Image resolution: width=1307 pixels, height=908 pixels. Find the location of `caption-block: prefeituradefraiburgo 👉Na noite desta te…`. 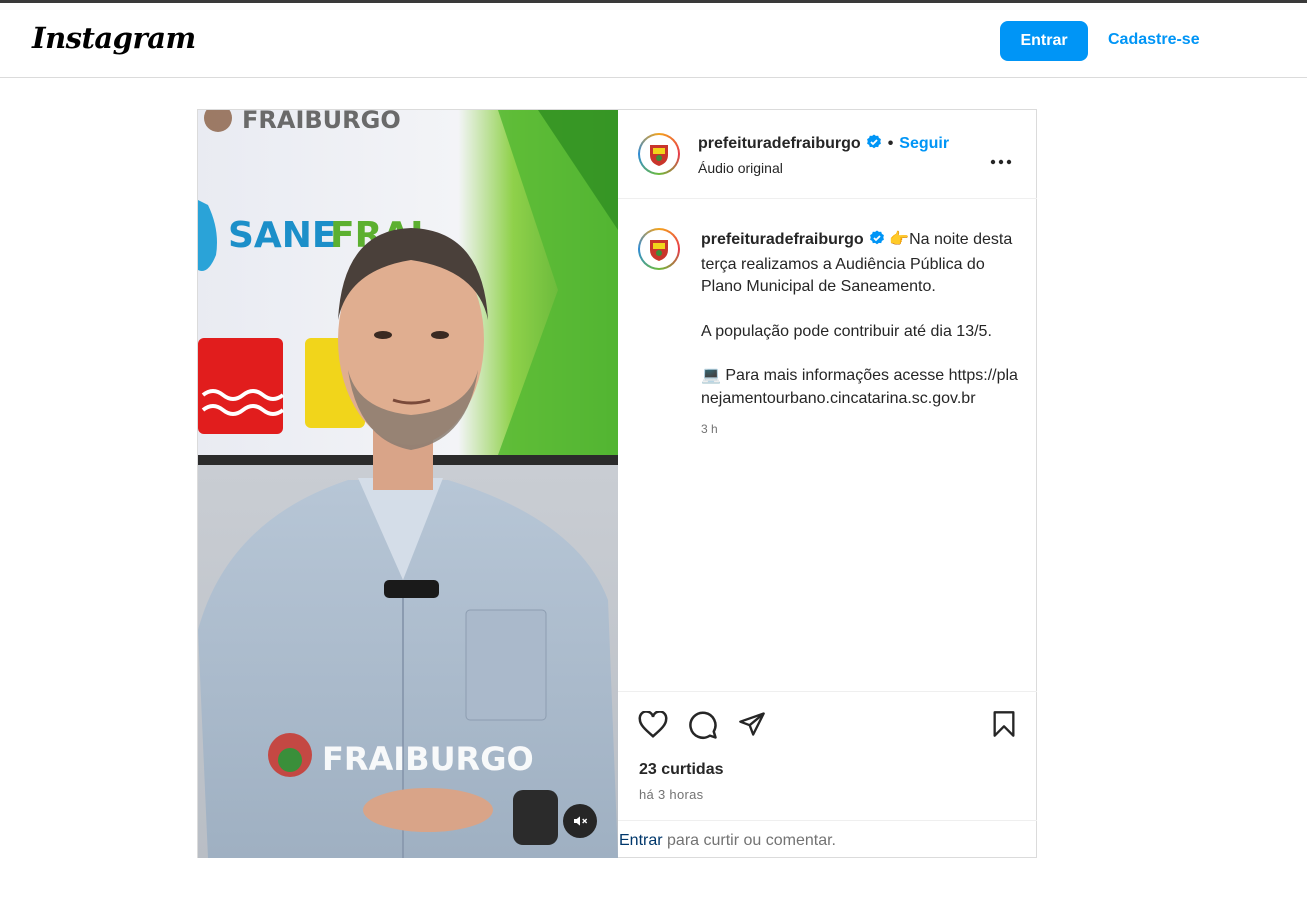

caption-block: prefeituradefraiburgo 👉Na noite desta te… is located at coordinates (862, 332).